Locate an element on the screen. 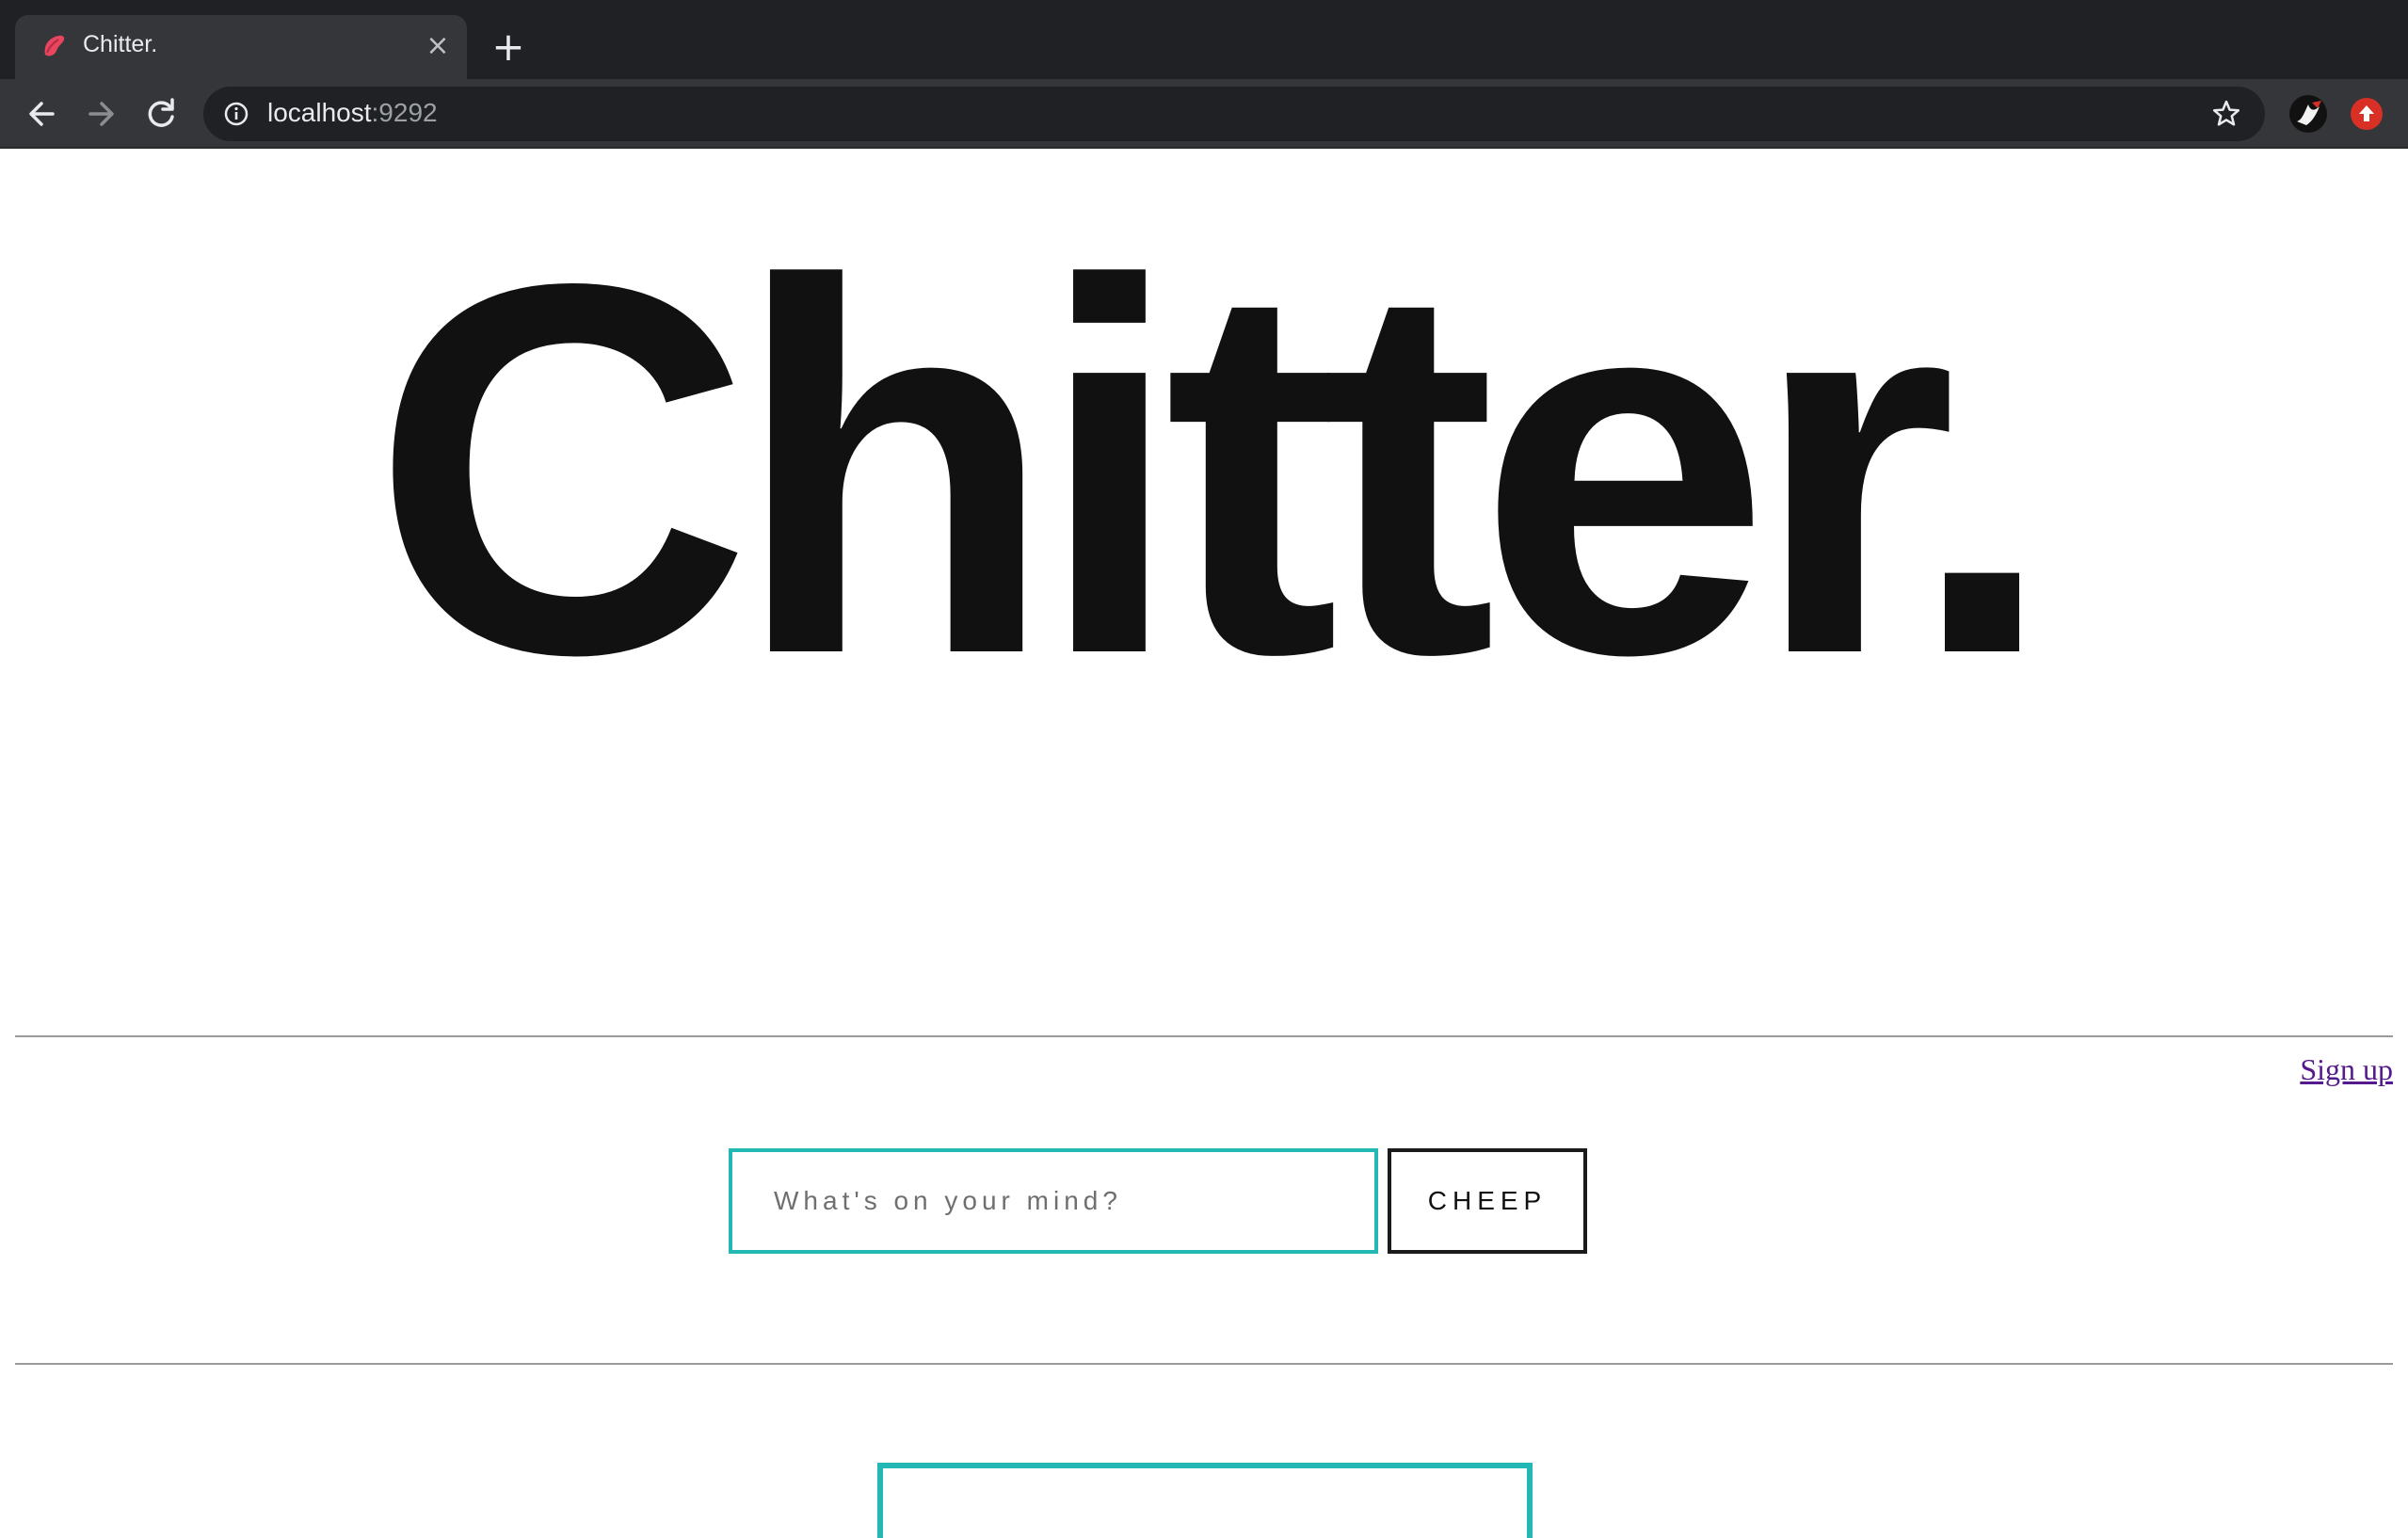  extension-avatar-icon is located at coordinates (2308, 114).